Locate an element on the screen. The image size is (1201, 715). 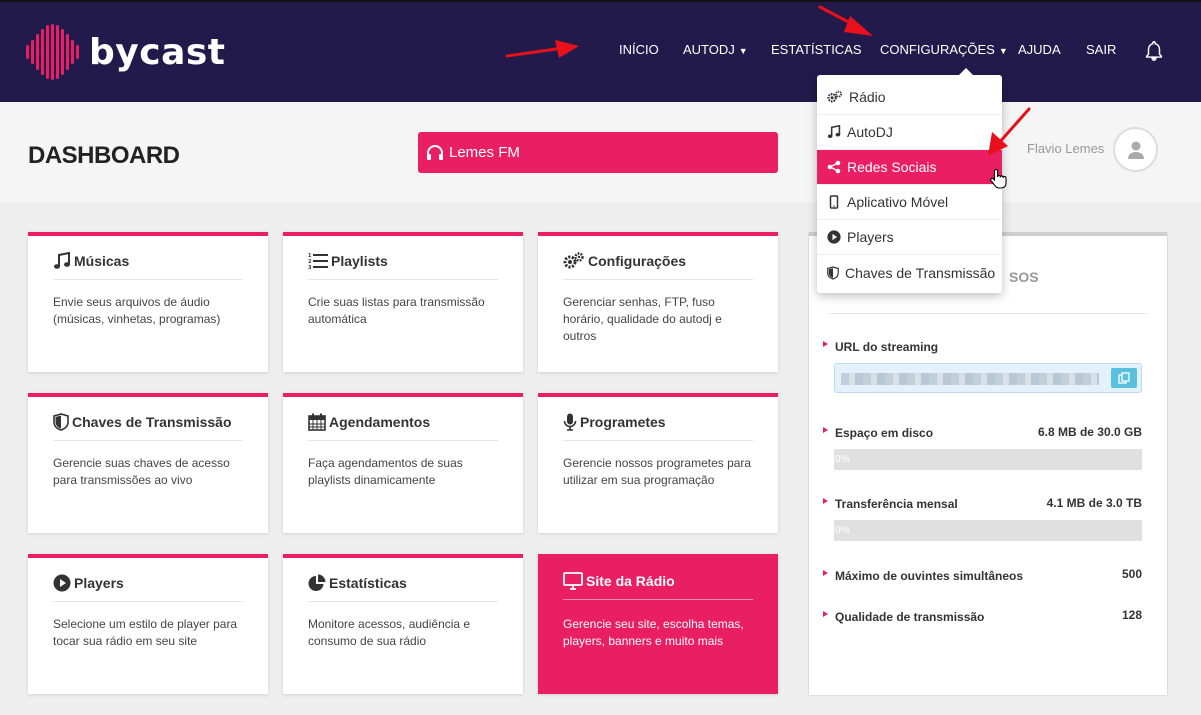
disk-space-label: Espaço em disco is located at coordinates (878, 433).